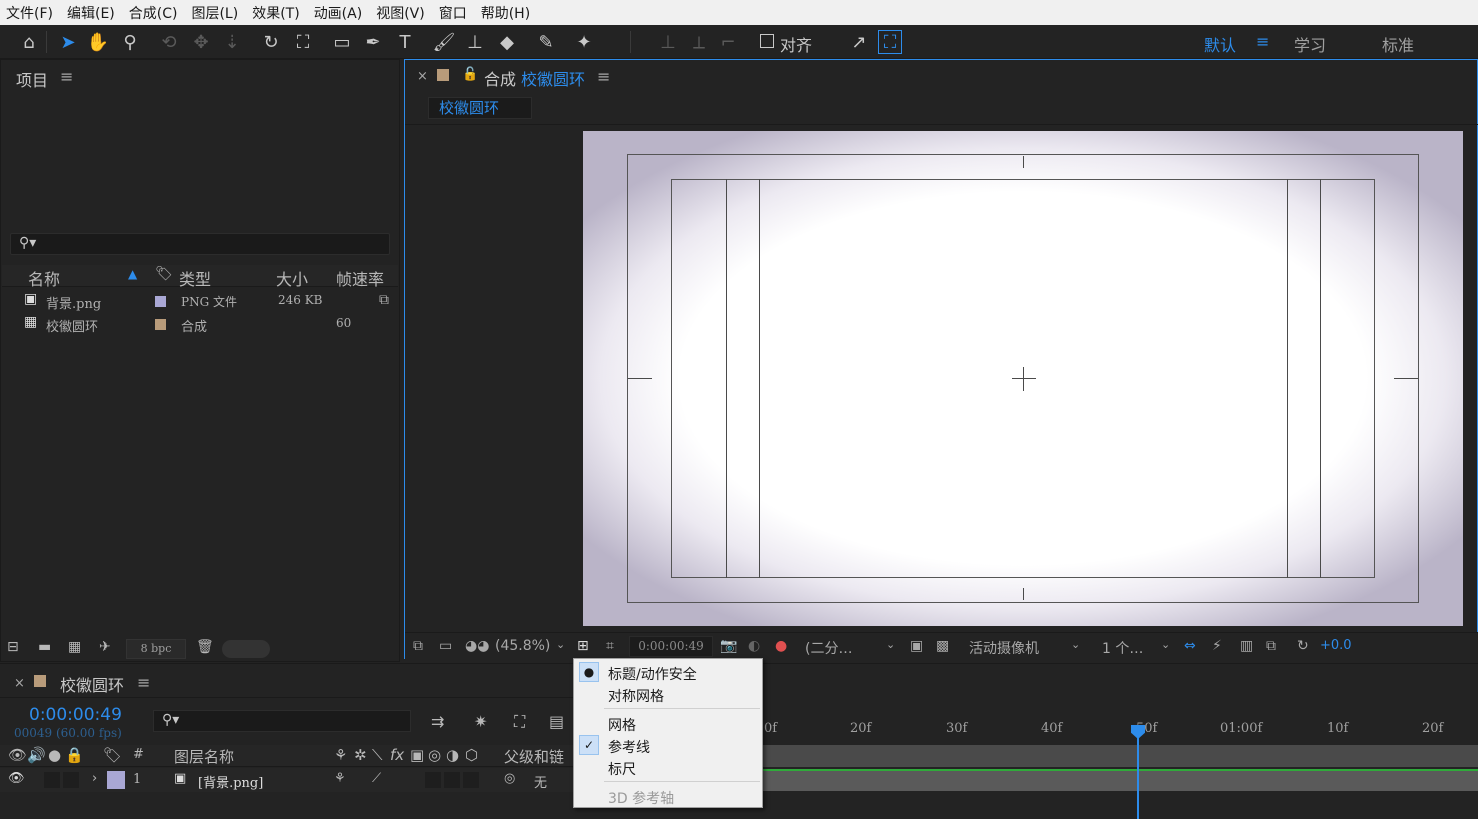 The width and height of the screenshot is (1478, 819). I want to click on quality-switch-icon: ⟋, so click(376, 778).